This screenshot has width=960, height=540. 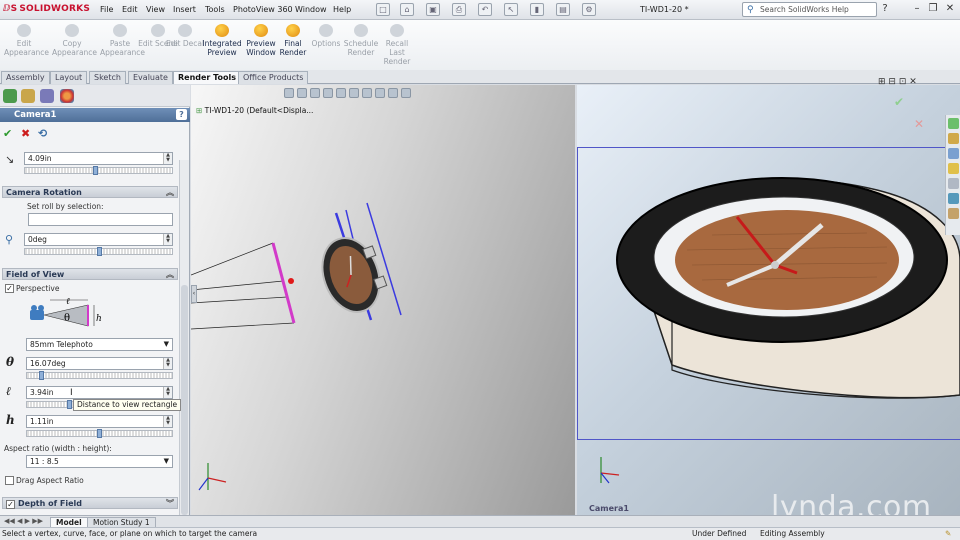 What do you see at coordinates (184, 9) in the screenshot?
I see `menu-insert: Insert` at bounding box center [184, 9].